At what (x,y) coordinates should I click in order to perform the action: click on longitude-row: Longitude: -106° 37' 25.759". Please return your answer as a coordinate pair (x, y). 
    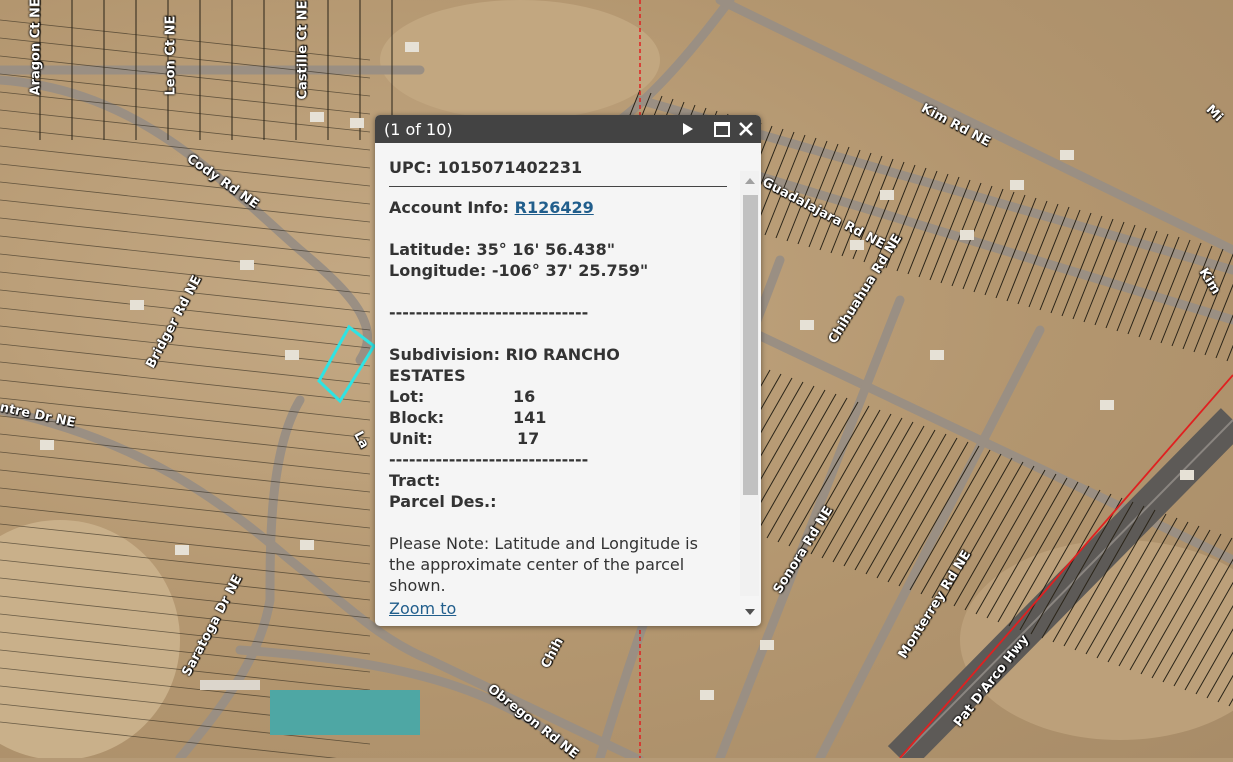
    Looking at the image, I should click on (559, 270).